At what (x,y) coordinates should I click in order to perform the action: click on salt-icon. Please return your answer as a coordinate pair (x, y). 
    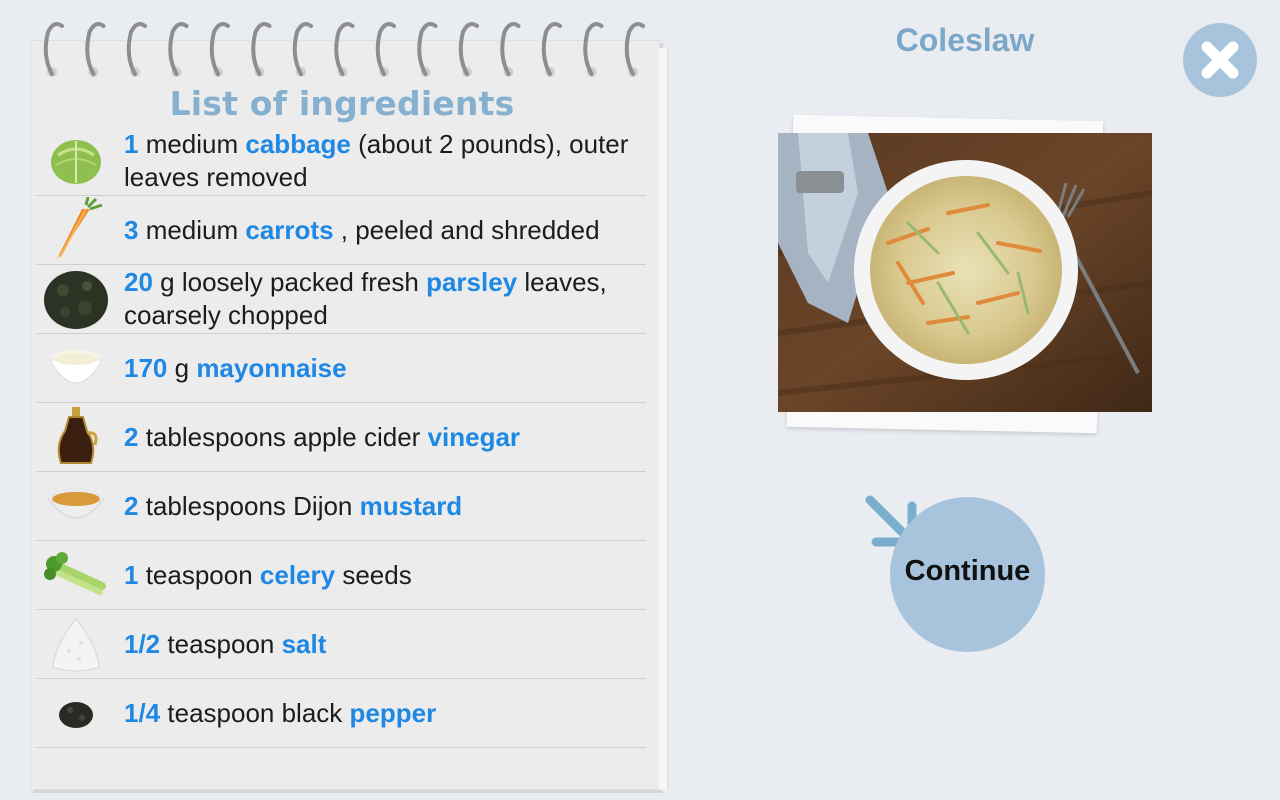
    Looking at the image, I should click on (76, 644).